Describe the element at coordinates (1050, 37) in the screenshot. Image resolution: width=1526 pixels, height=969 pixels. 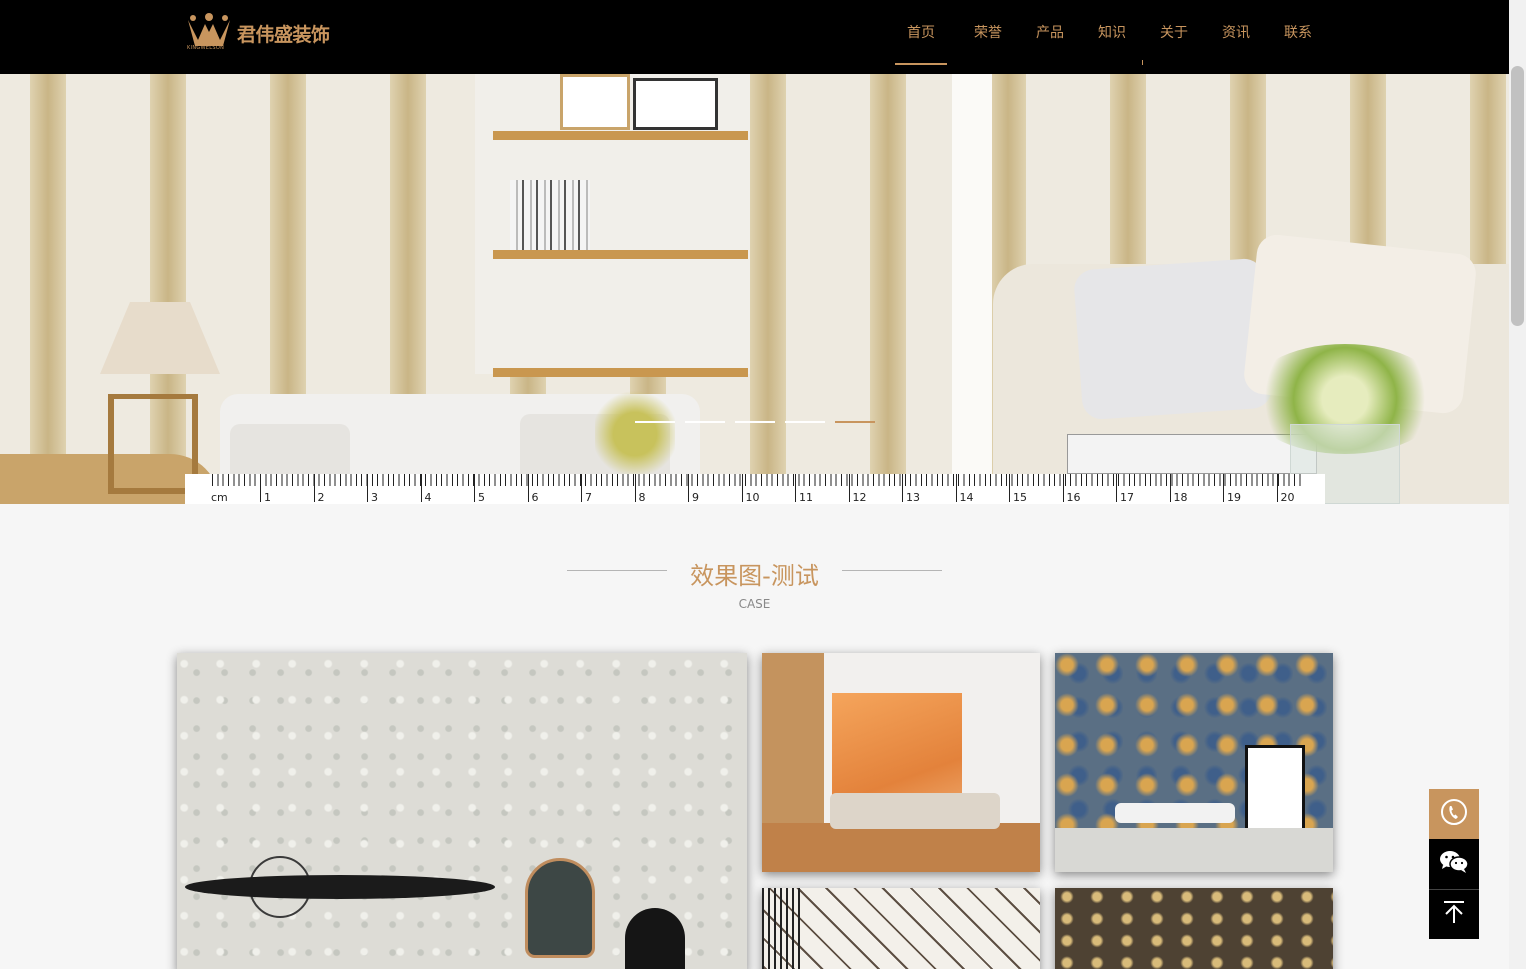
I see `nav-products: 产品` at that location.